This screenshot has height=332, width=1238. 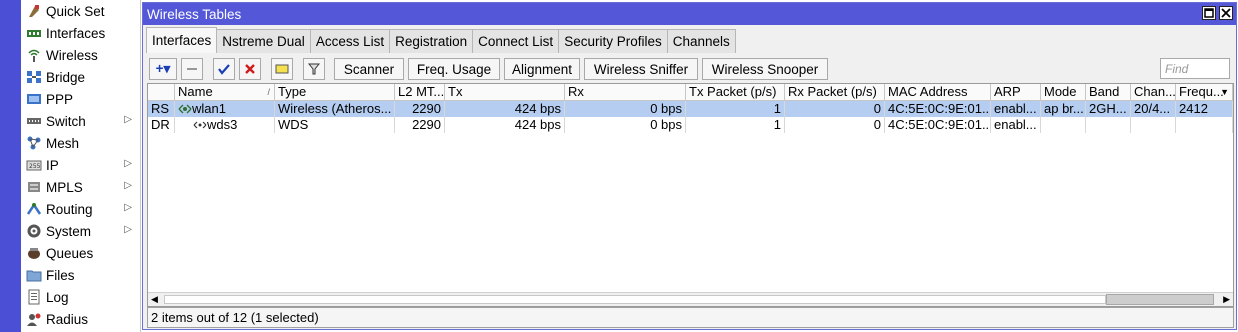 I want to click on column-menu-icon: ▼, so click(x=1224, y=92).